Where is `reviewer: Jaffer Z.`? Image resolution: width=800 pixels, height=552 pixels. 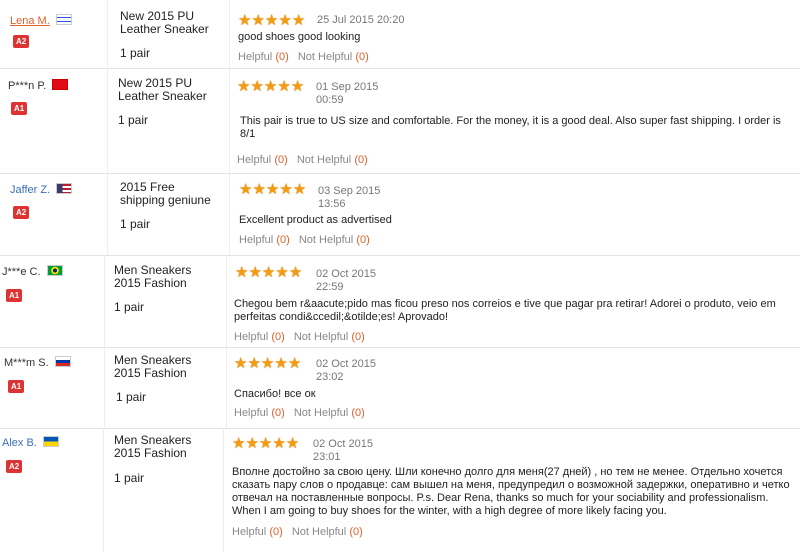
reviewer: Jaffer Z. is located at coordinates (41, 189).